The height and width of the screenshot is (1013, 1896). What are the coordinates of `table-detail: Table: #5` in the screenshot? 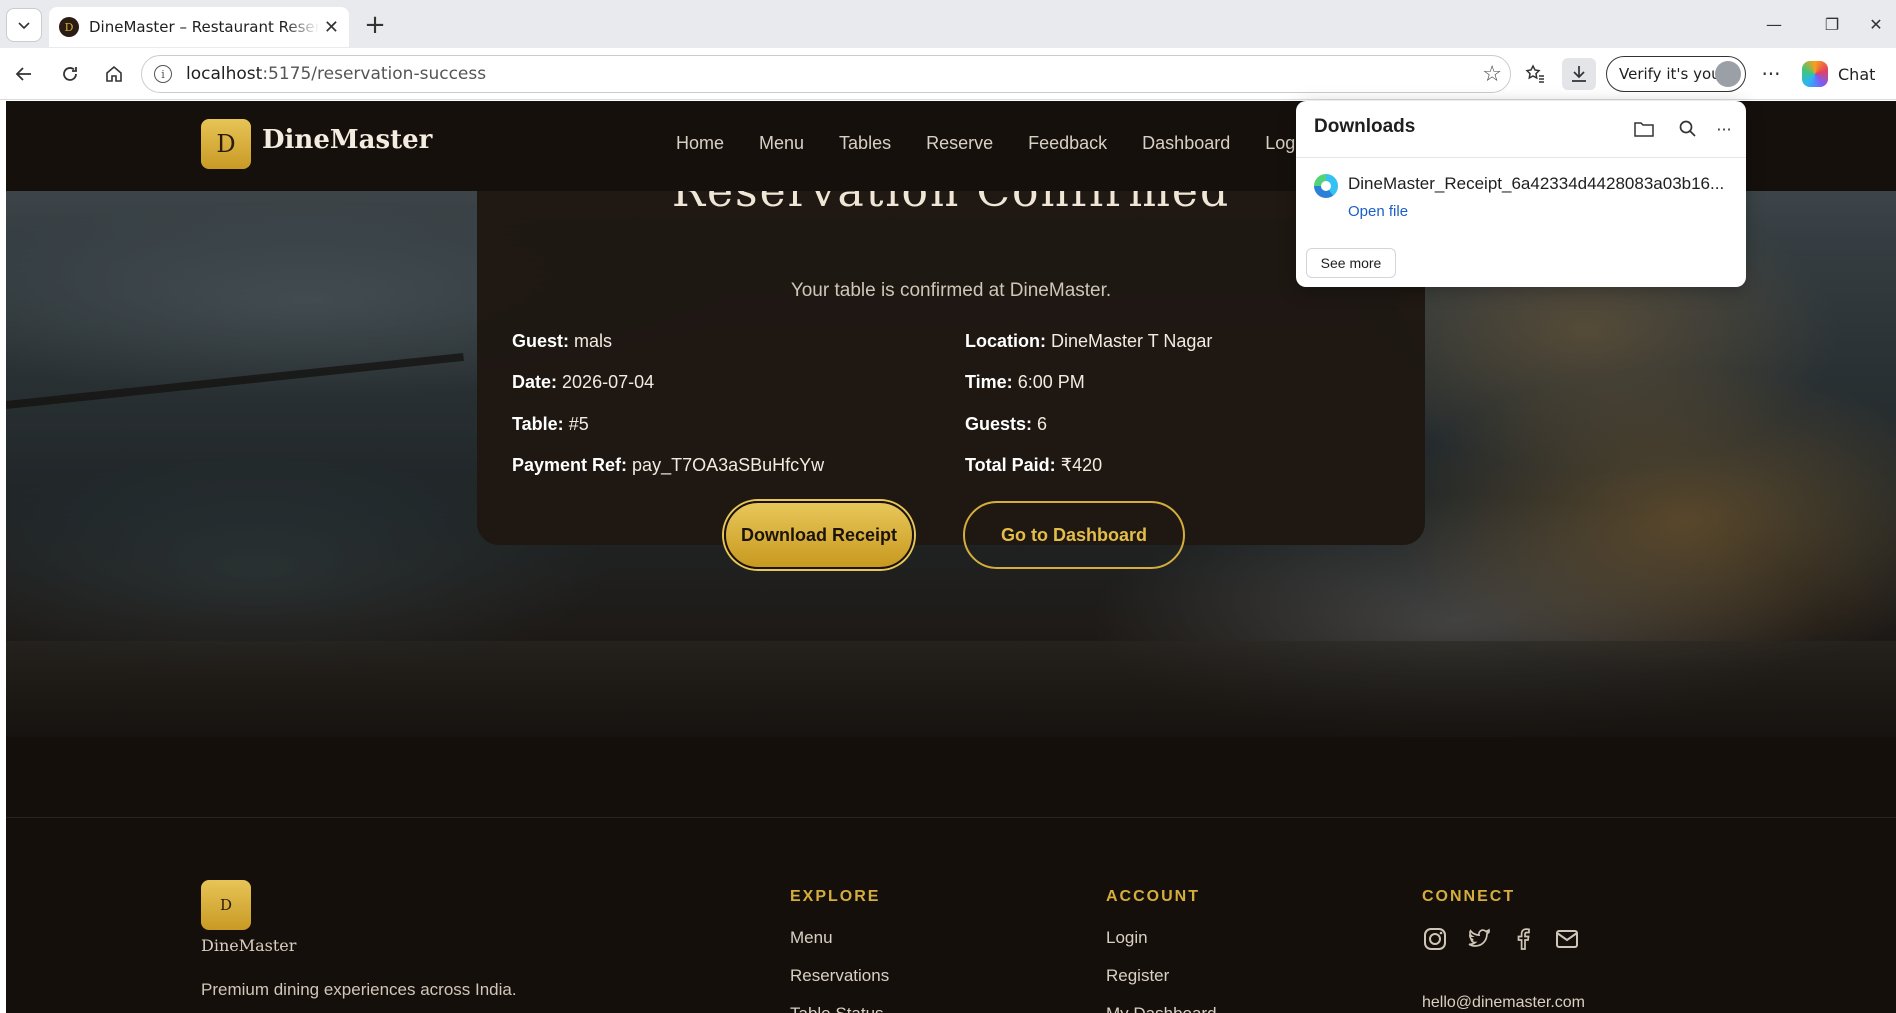 It's located at (550, 424).